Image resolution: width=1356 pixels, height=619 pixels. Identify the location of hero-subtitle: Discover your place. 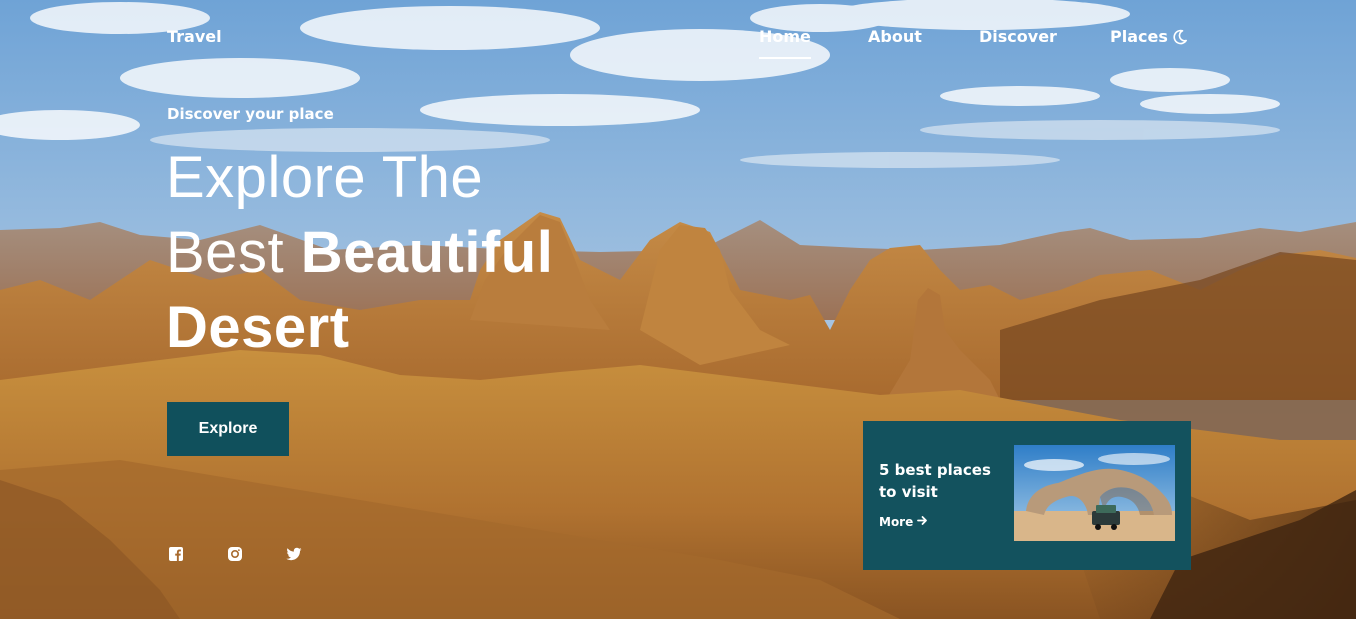
(250, 114).